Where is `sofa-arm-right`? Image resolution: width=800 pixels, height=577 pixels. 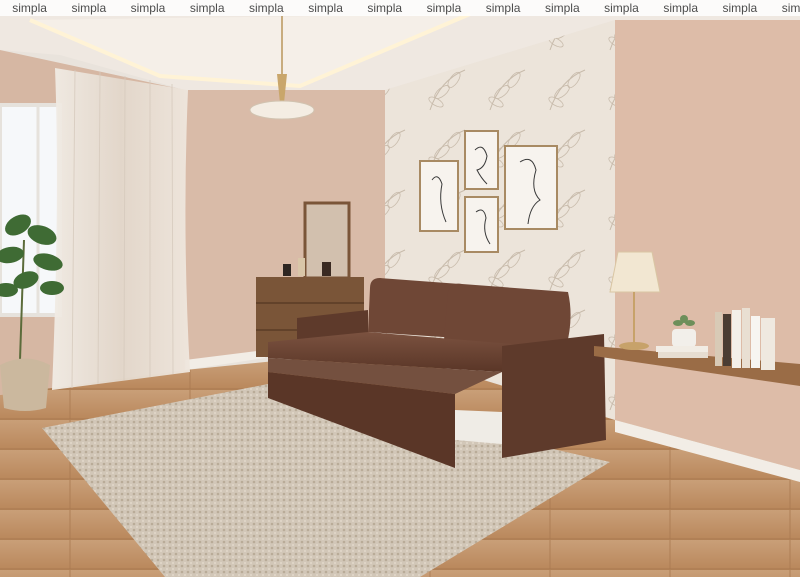 sofa-arm-right is located at coordinates (554, 396).